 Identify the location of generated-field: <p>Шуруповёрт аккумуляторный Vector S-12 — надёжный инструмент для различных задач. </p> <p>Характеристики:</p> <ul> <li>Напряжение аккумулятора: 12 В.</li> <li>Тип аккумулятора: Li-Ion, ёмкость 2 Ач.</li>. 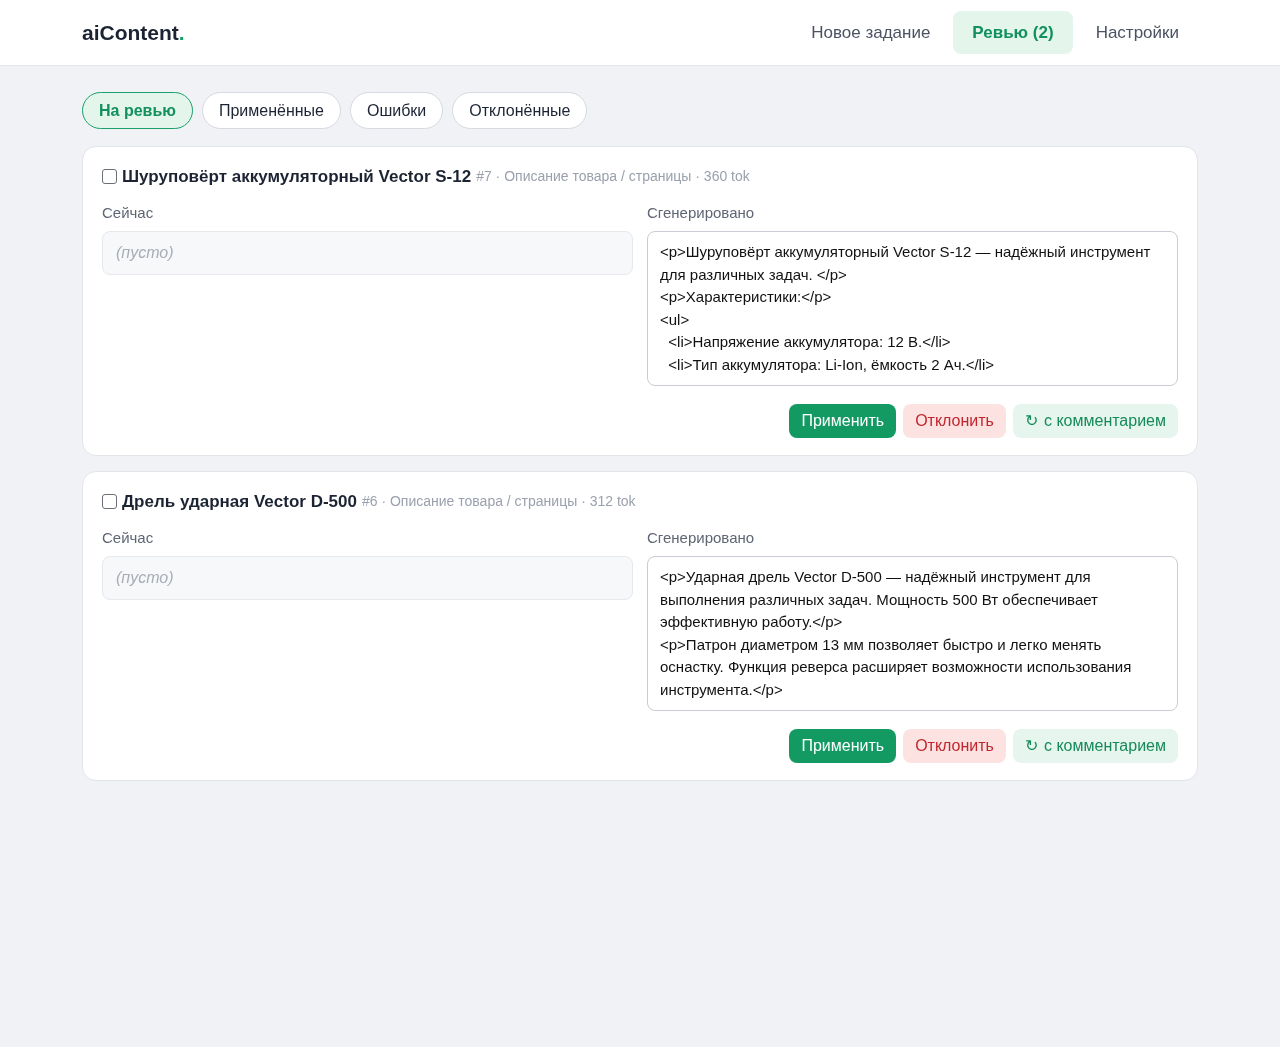
(912, 308).